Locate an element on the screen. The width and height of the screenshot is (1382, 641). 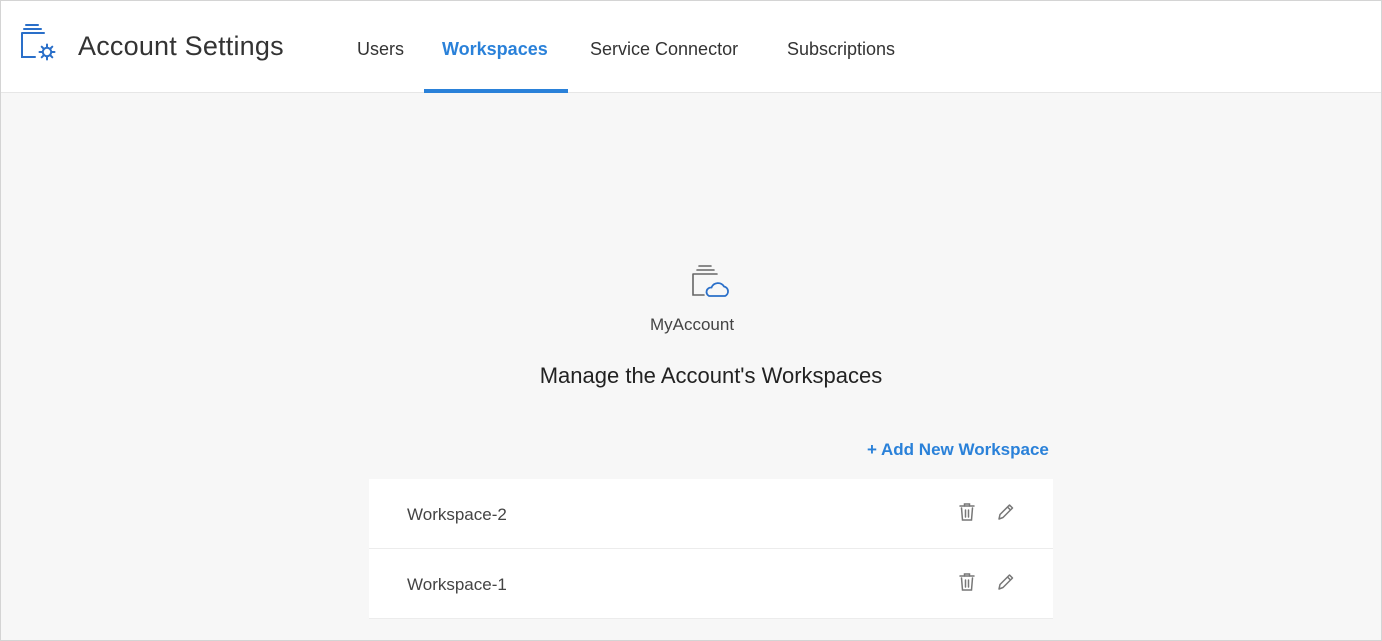
account-name: MyAccount is located at coordinates (692, 324).